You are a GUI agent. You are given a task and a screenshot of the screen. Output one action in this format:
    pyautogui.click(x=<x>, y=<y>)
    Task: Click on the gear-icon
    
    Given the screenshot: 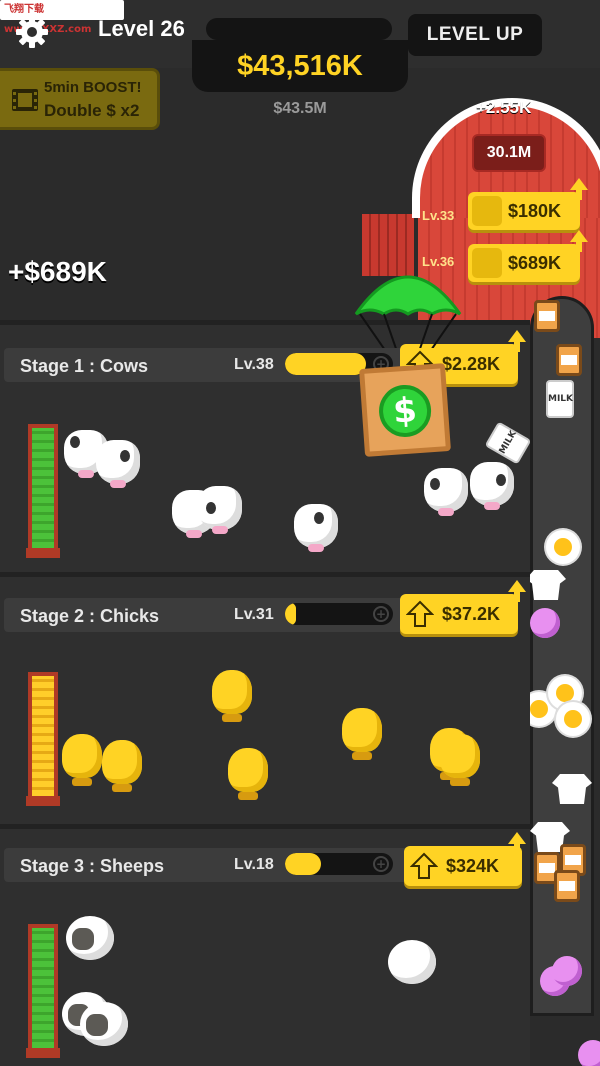 What is the action you would take?
    pyautogui.click(x=32, y=32)
    